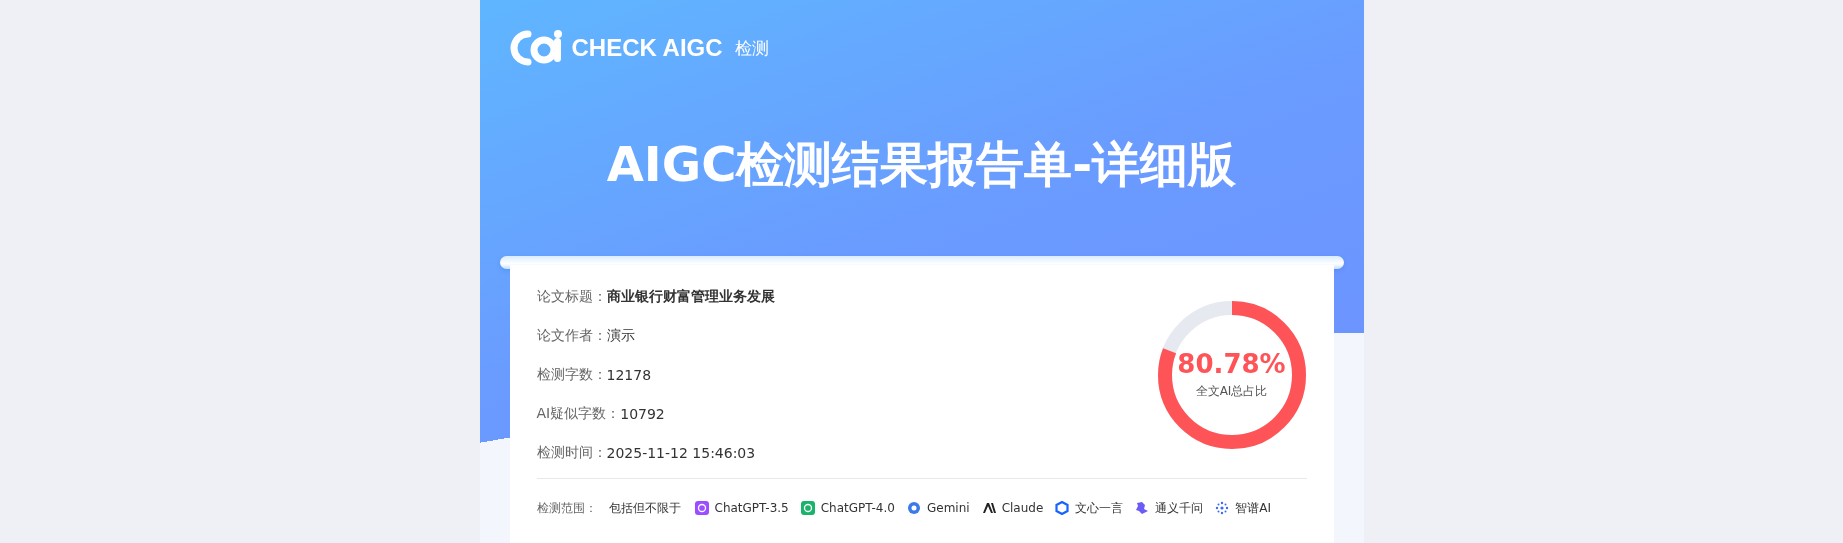 This screenshot has height=543, width=1843. I want to click on scope-intro: 包括但不限于, so click(644, 508).